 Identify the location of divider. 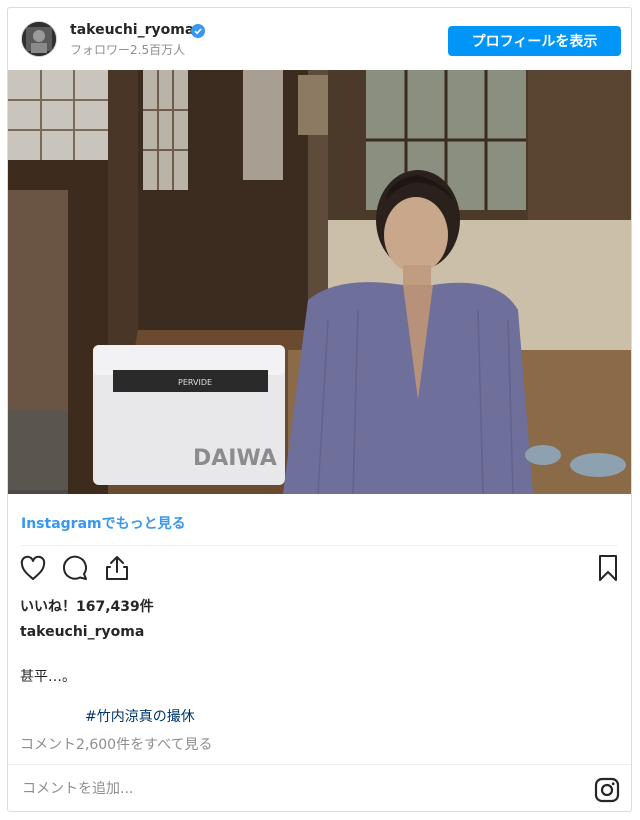
(319, 545).